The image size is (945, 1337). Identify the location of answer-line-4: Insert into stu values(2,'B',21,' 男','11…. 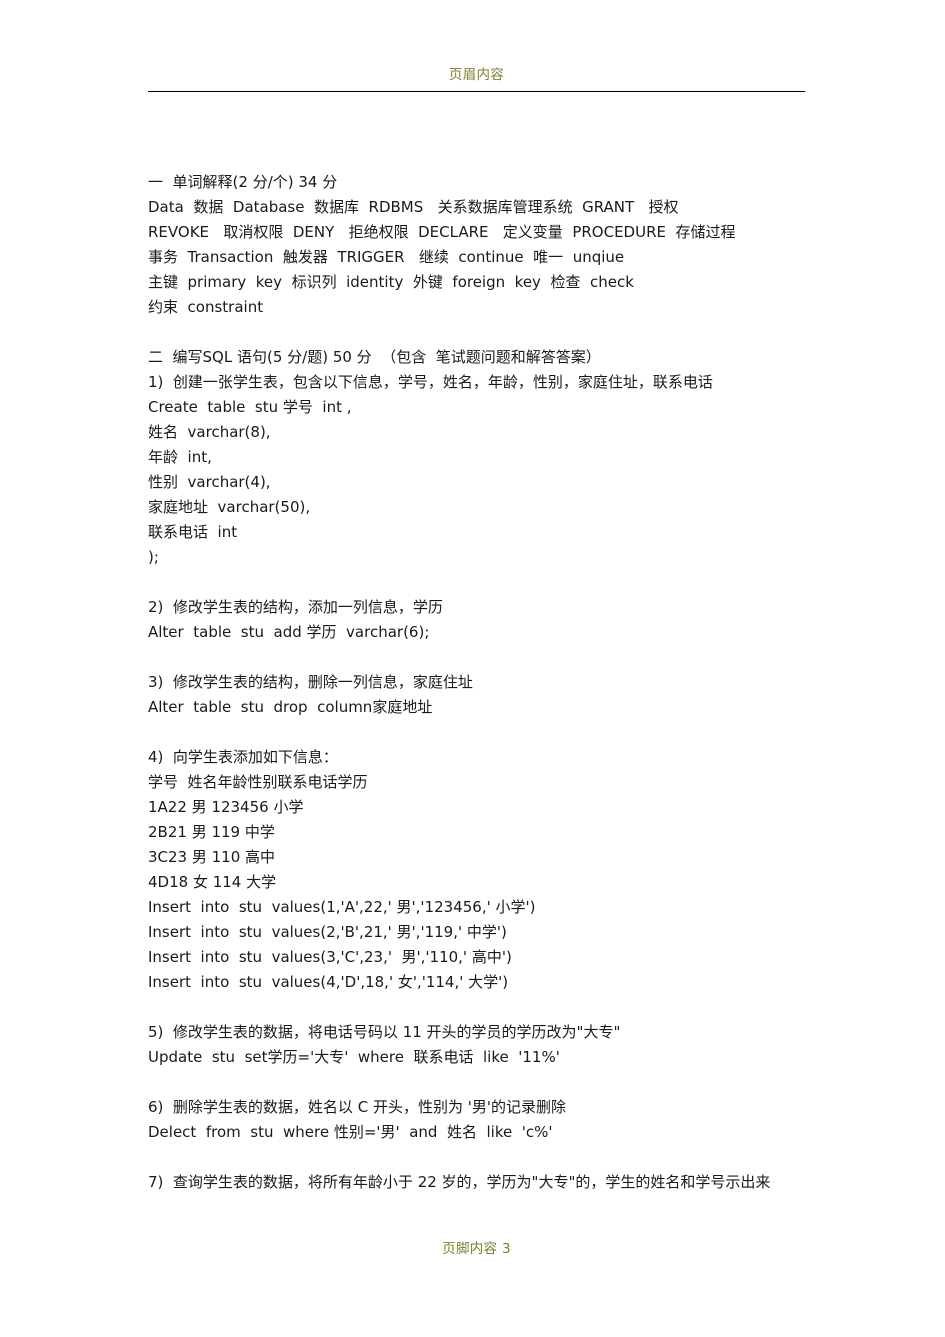
(327, 932).